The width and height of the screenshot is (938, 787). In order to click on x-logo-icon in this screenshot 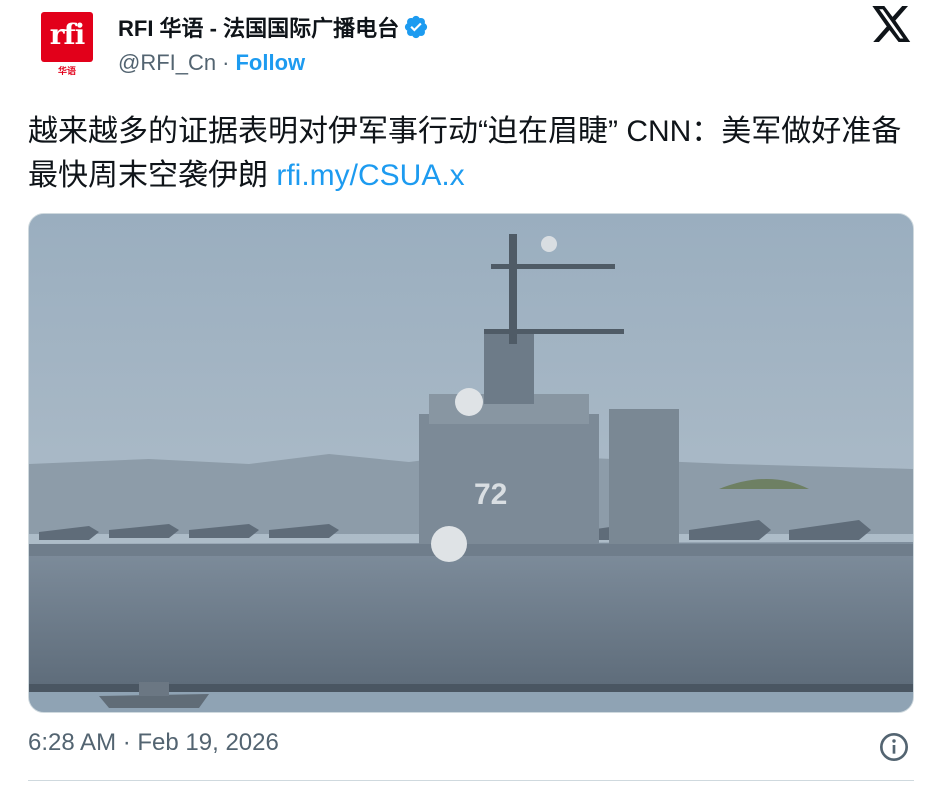, I will do `click(892, 24)`.